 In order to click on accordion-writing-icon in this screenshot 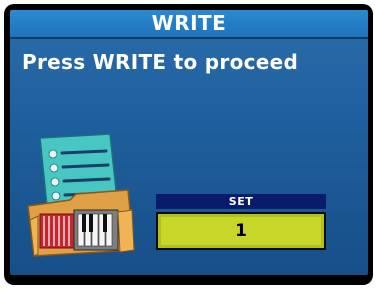, I will do `click(86, 194)`.